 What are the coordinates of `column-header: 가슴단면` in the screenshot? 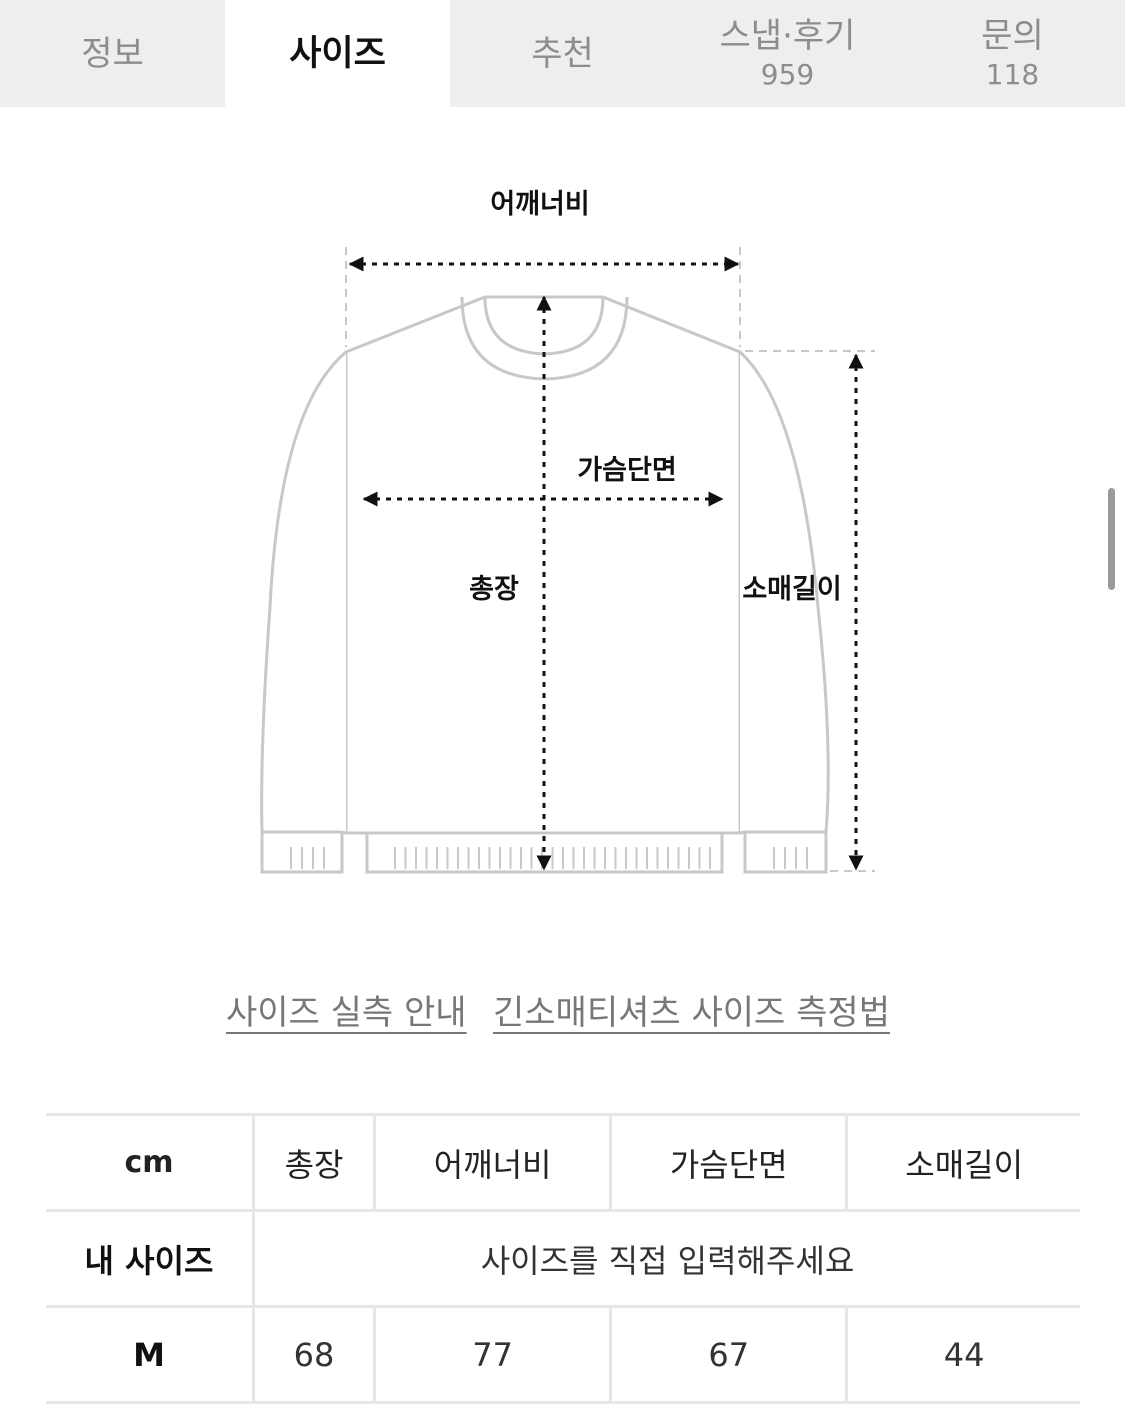 It's located at (728, 1162).